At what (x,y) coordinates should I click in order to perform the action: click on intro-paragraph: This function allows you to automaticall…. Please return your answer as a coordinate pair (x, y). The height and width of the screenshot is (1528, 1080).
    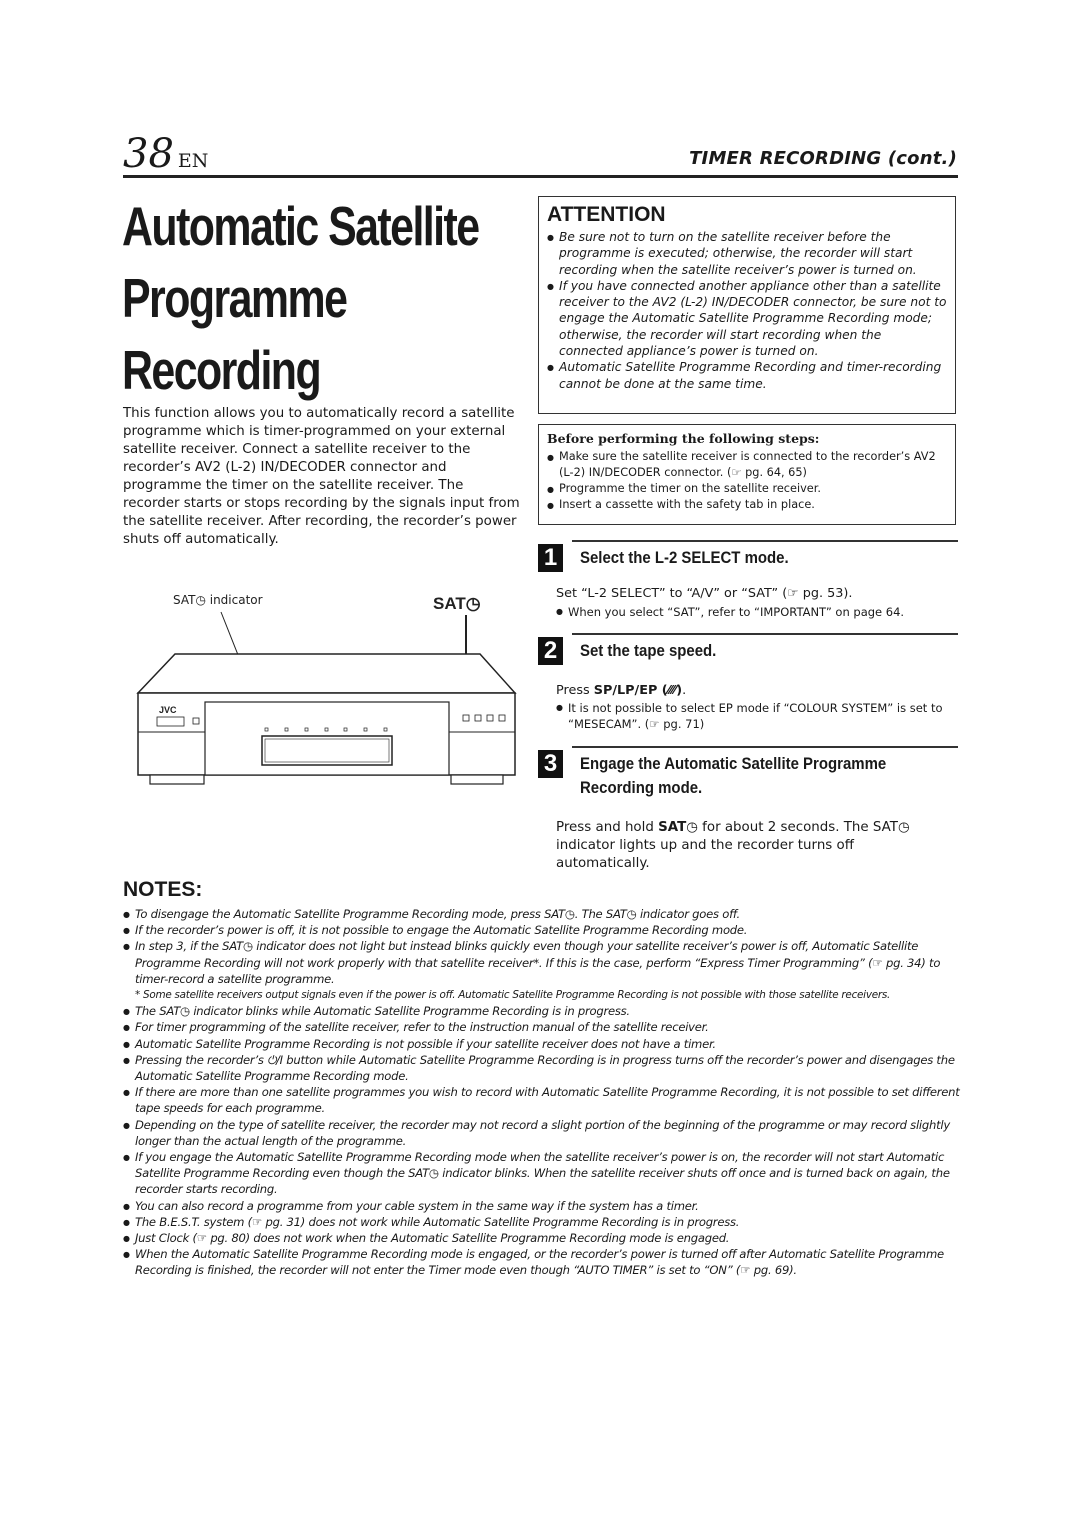
    Looking at the image, I should click on (321, 476).